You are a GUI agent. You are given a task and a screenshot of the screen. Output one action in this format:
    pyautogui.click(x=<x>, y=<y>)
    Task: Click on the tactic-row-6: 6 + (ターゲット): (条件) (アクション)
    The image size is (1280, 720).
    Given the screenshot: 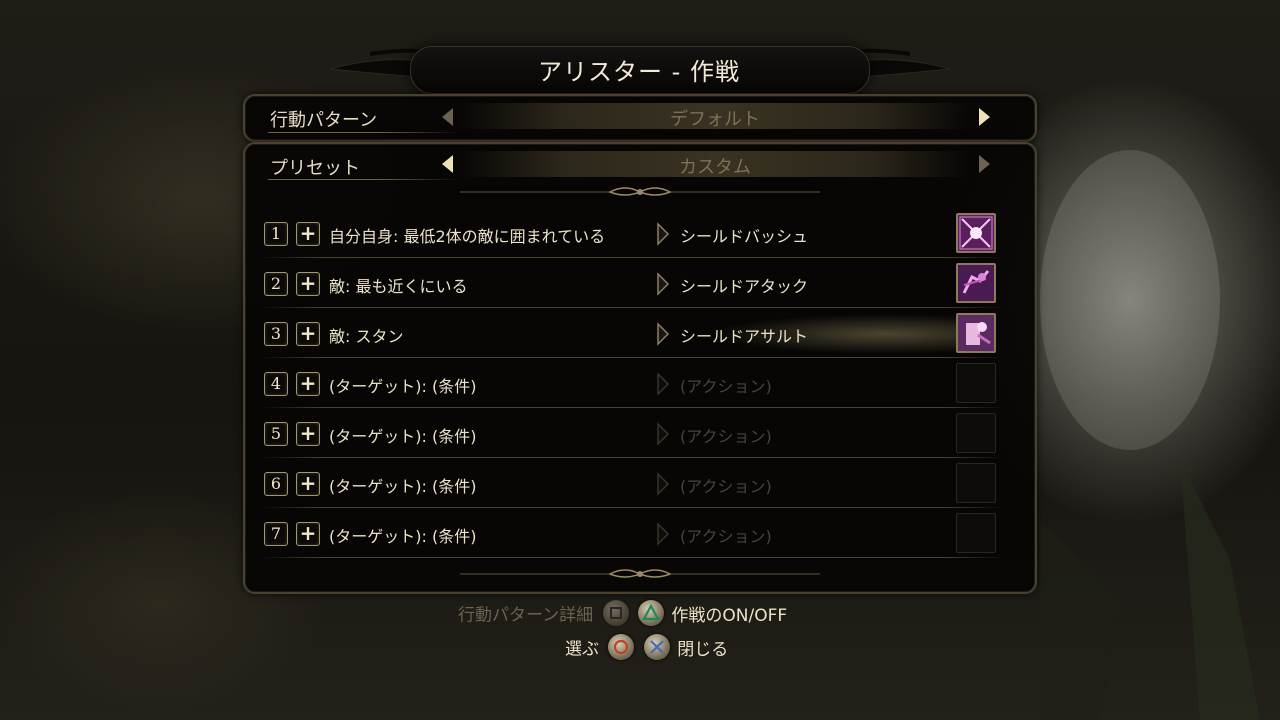 What is the action you would take?
    pyautogui.click(x=633, y=484)
    